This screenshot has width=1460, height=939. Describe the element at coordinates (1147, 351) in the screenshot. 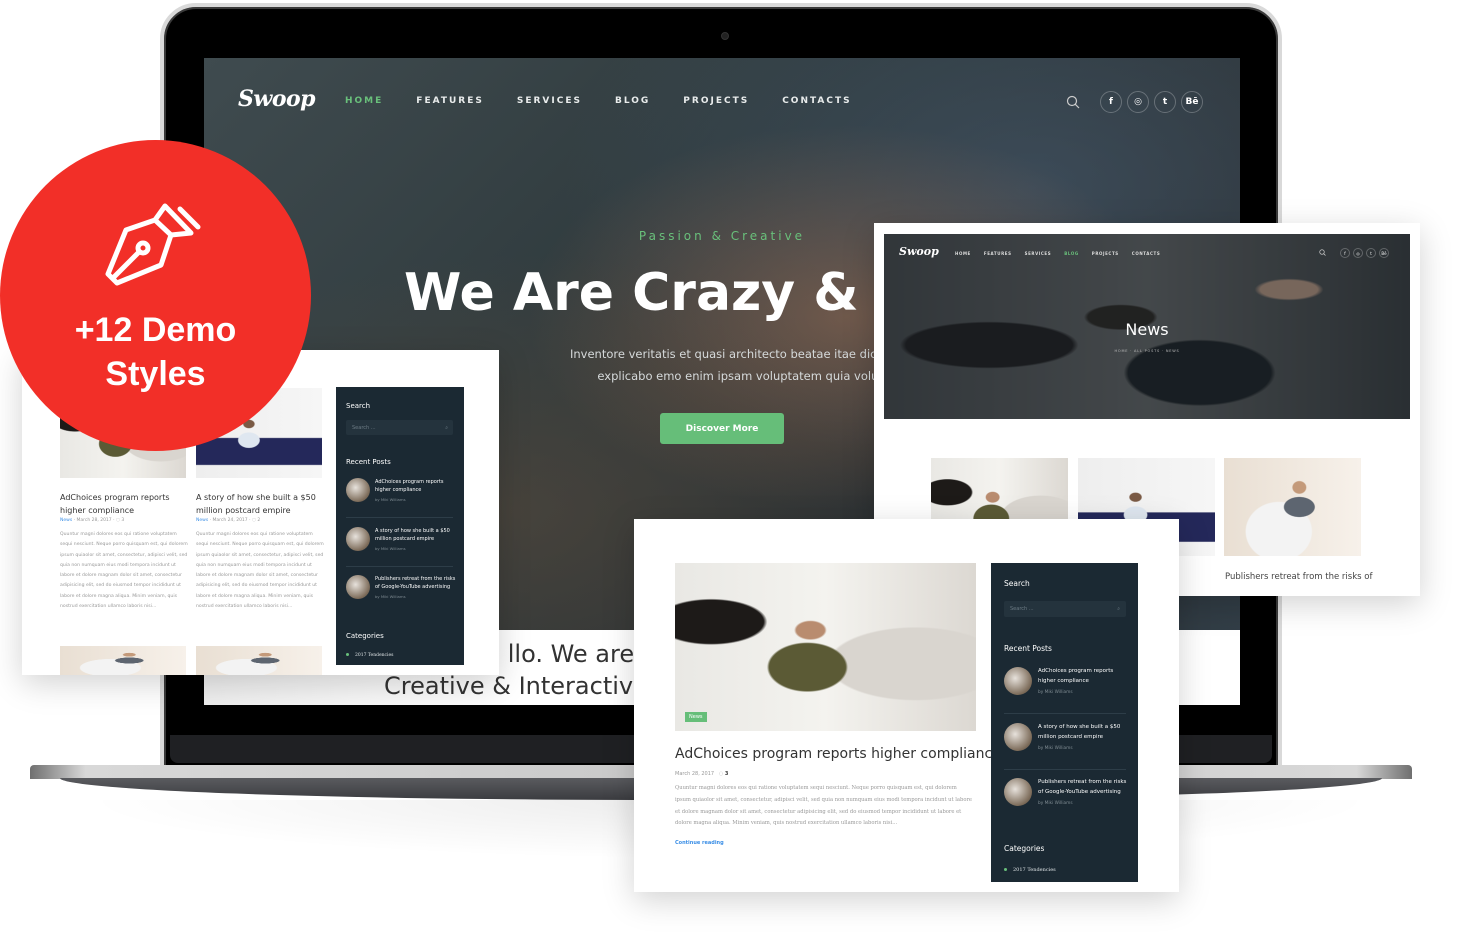

I see `breadcrumb: HOME · ALL POSTS · NEWS` at that location.